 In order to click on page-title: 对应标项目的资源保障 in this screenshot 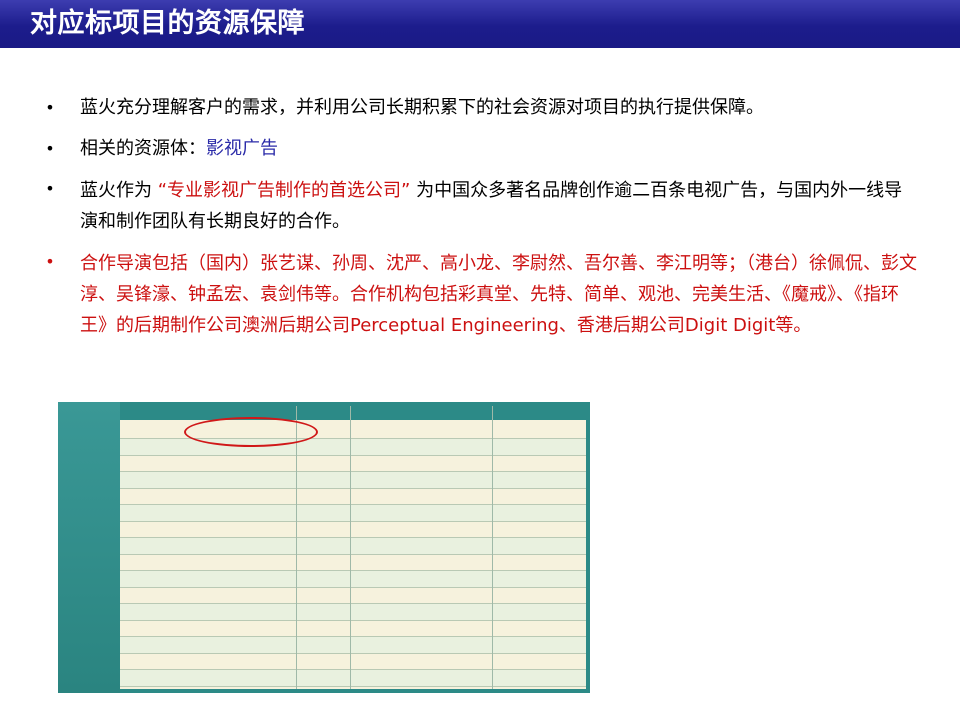, I will do `click(167, 23)`.